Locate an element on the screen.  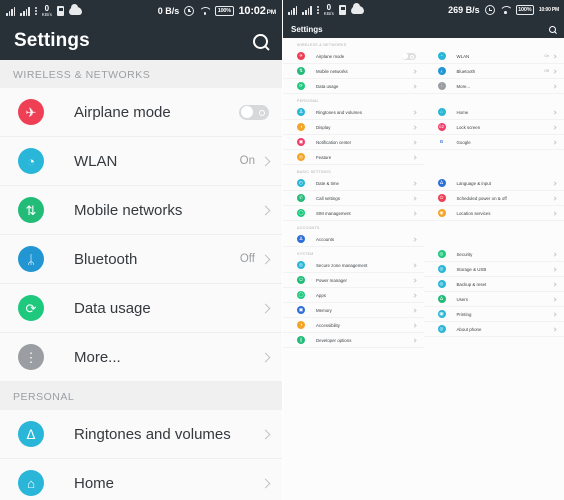
settings-row-security: ◎ Security is located at coordinates (493, 254).